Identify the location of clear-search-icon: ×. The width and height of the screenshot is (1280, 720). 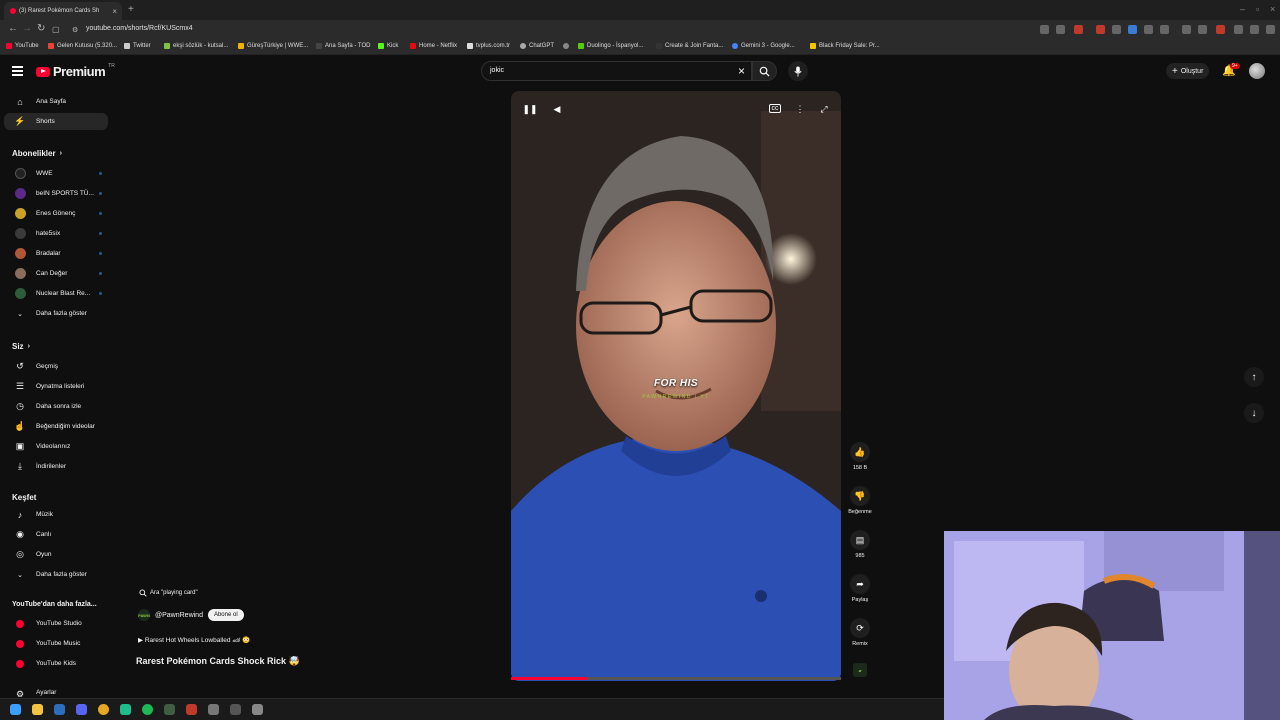
(741, 71).